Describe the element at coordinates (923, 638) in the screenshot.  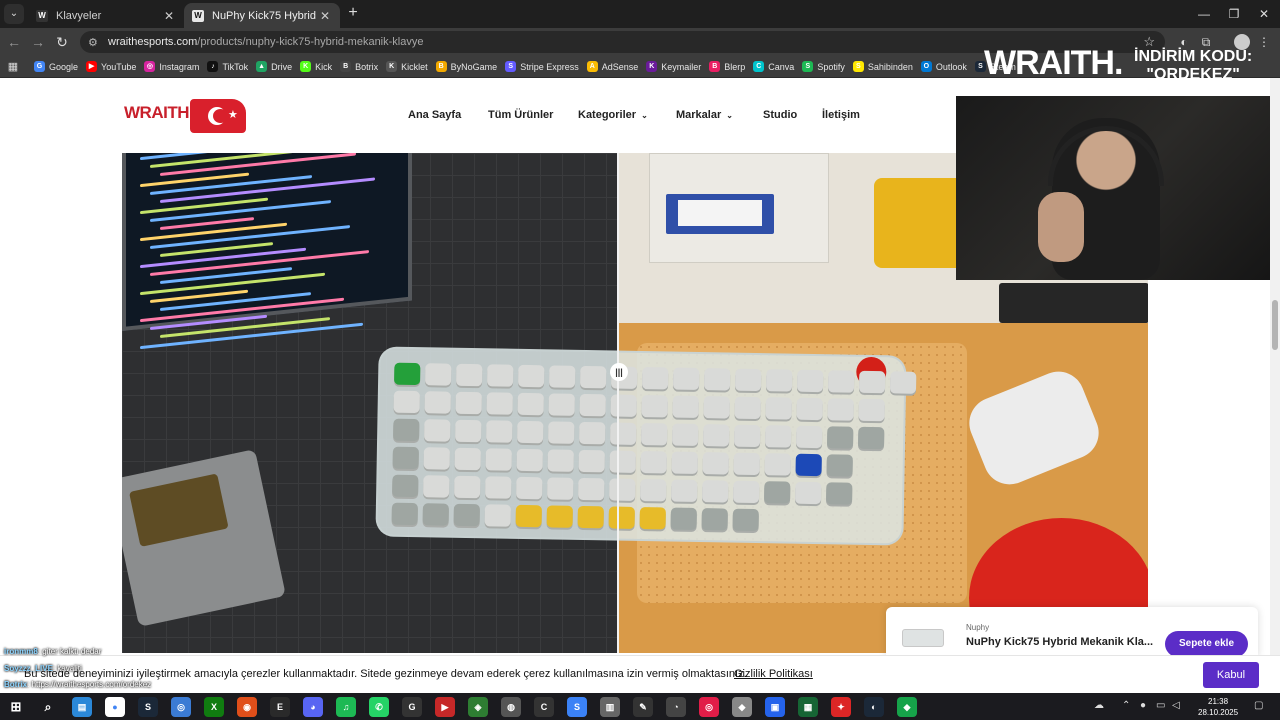
I see `product-thumbnail` at that location.